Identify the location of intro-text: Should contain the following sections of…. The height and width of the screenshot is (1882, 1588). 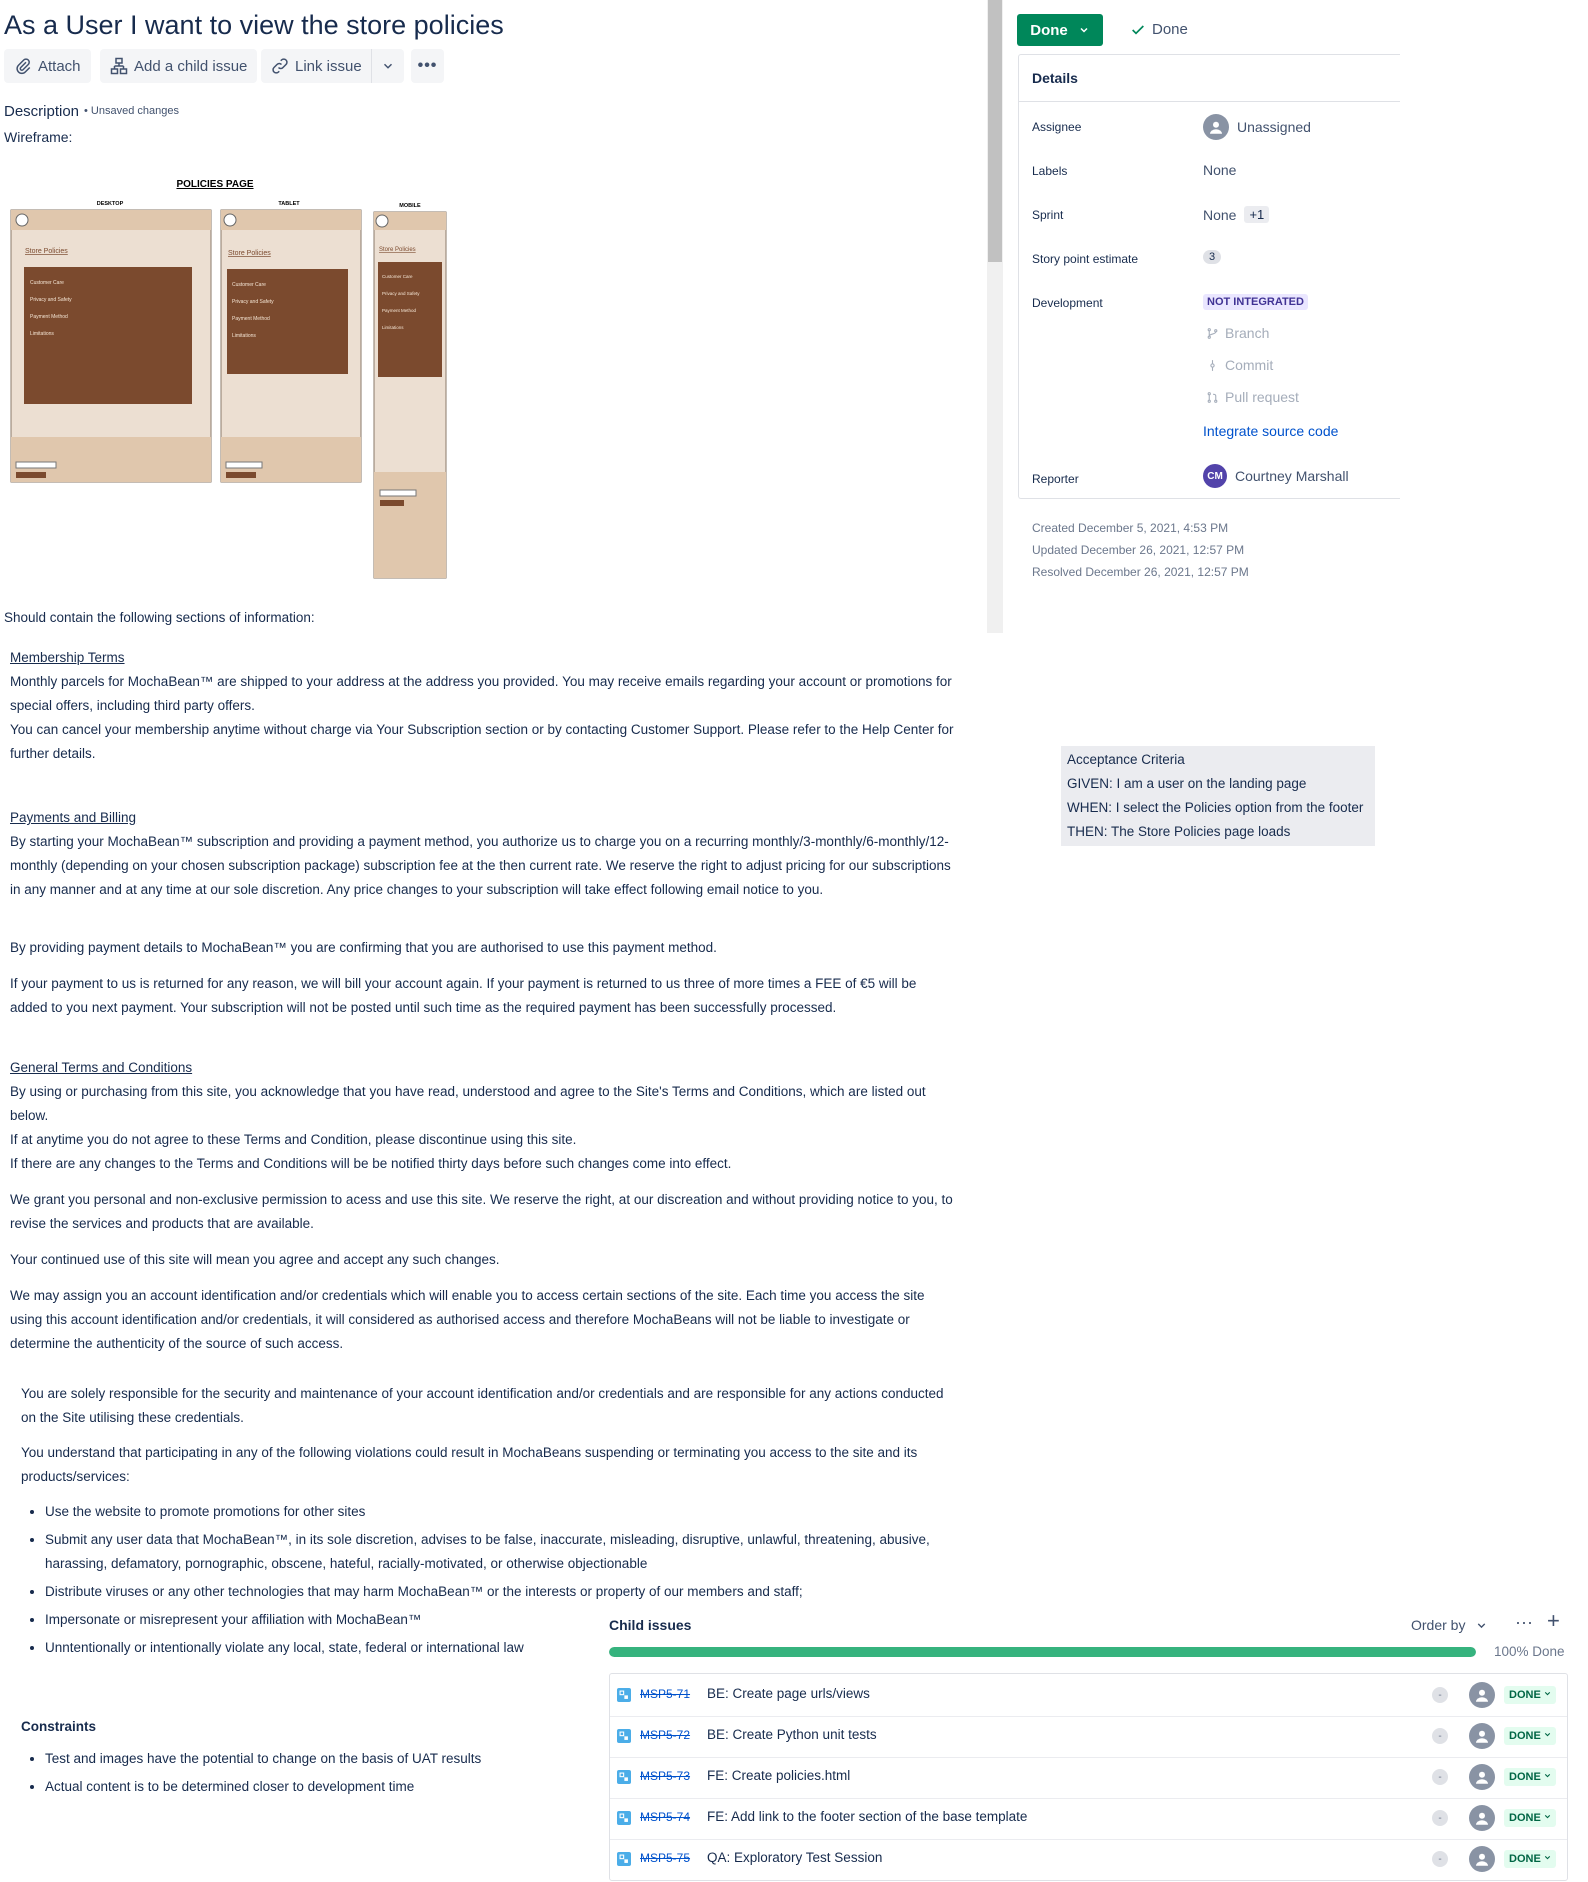
(159, 617).